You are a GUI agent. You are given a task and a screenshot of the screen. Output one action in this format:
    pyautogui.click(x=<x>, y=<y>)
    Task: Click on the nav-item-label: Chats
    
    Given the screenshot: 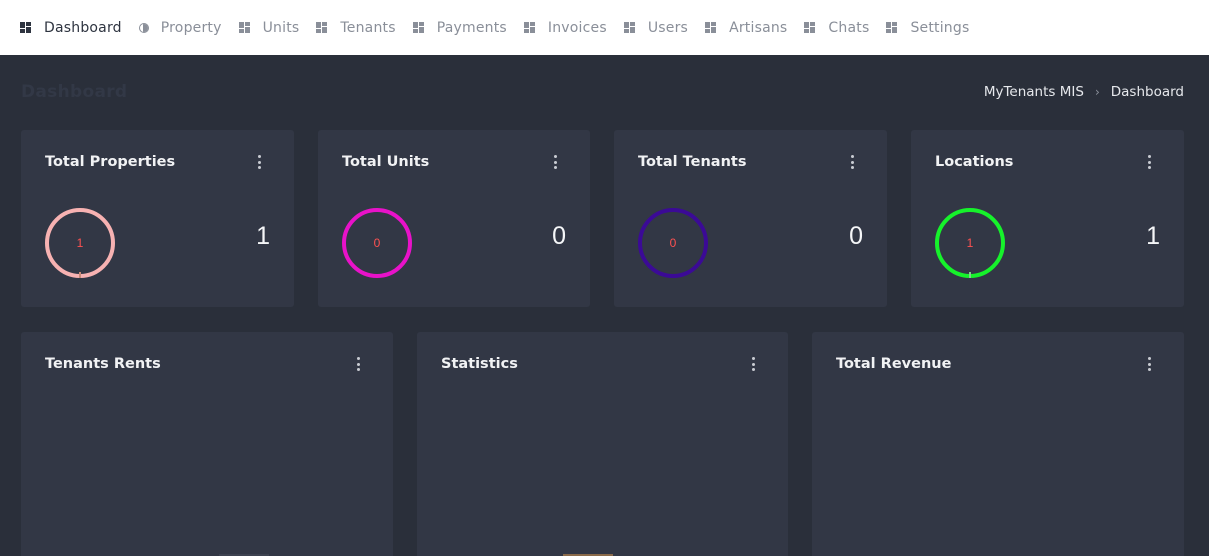 What is the action you would take?
    pyautogui.click(x=849, y=27)
    